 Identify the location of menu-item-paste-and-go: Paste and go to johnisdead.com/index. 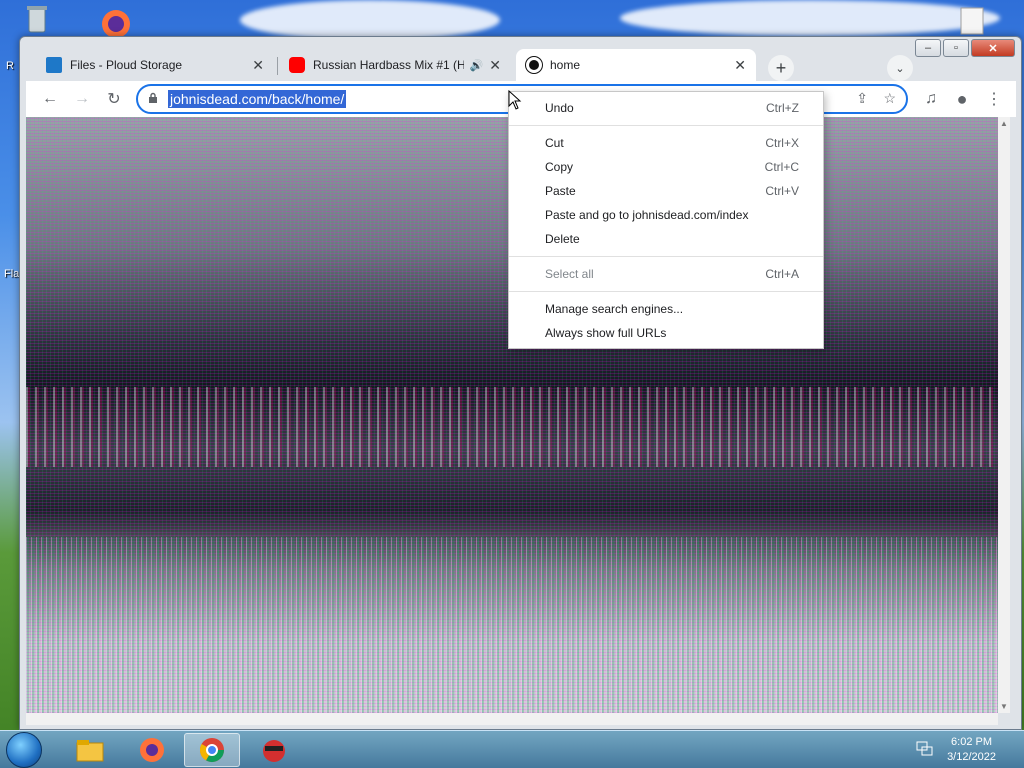
(666, 215).